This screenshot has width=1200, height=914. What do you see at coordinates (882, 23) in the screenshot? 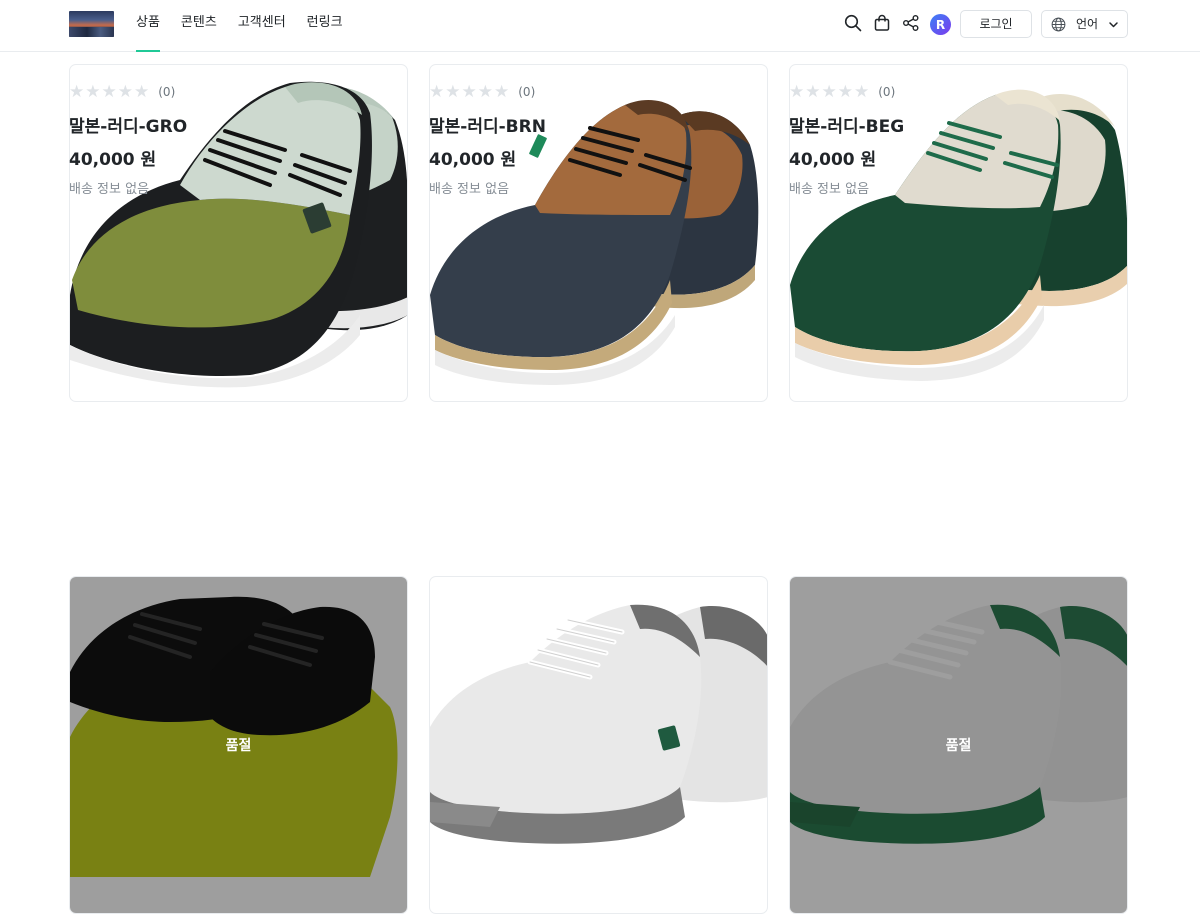
I see `shopping-bag-icon` at bounding box center [882, 23].